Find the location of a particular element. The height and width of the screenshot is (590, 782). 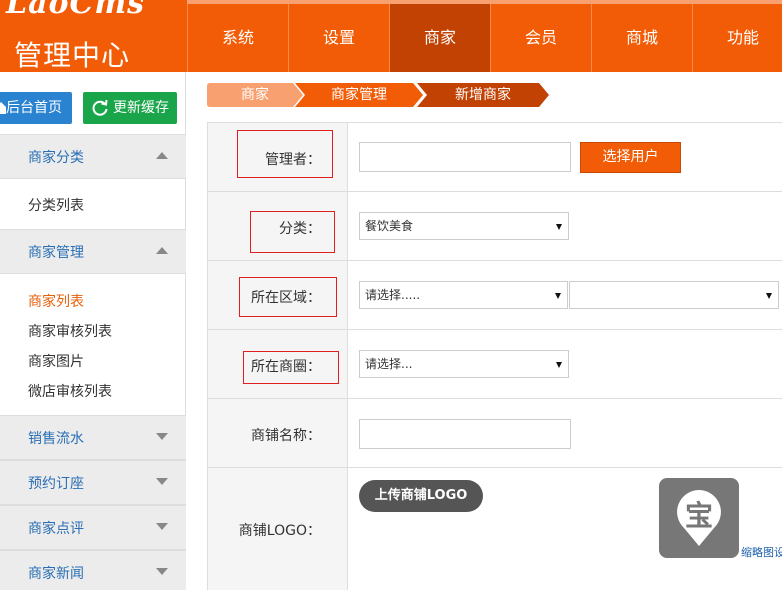

breadcrumb-label: 商家管理 is located at coordinates (359, 95).